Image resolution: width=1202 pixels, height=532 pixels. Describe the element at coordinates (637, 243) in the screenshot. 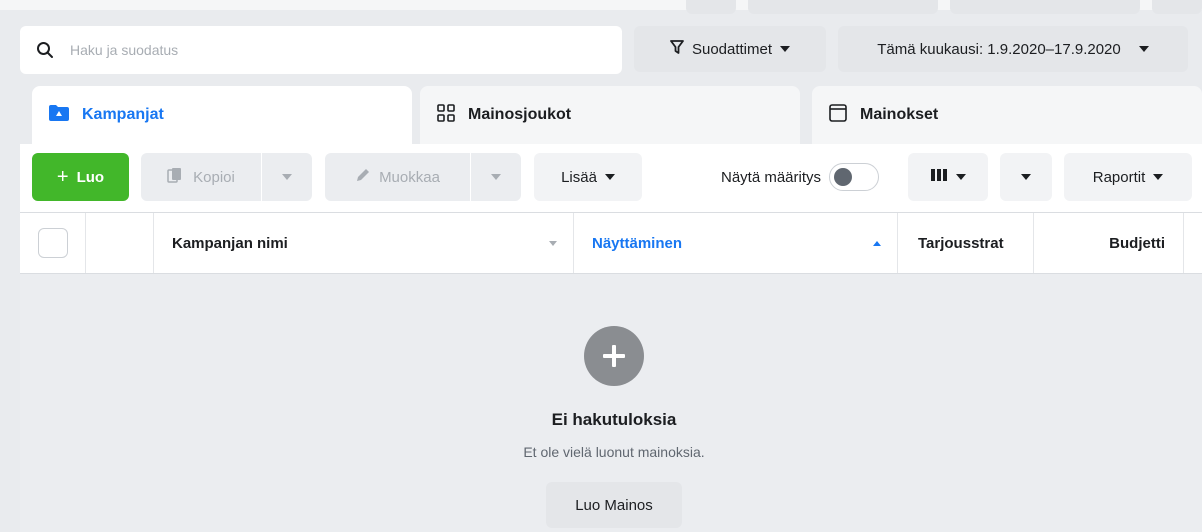

I see `column-label: Näyttäminen` at that location.